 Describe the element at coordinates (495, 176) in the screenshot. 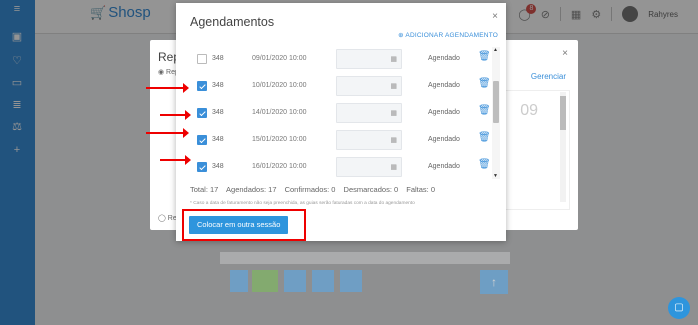

I see `scroll-down-icon: ▼` at that location.